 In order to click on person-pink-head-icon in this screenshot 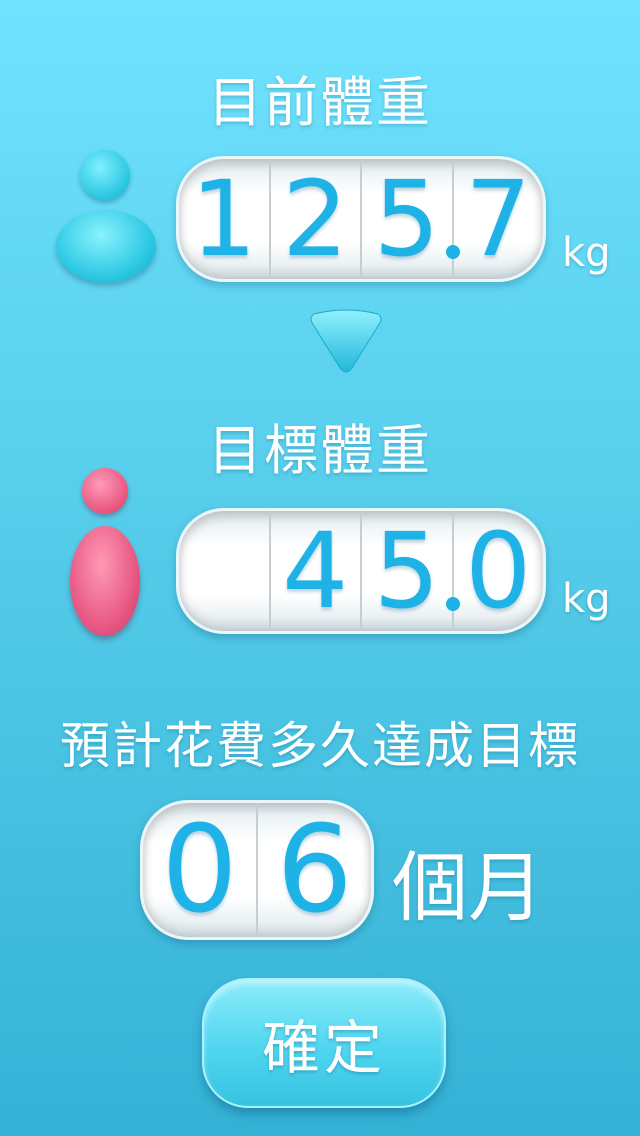, I will do `click(105, 491)`.